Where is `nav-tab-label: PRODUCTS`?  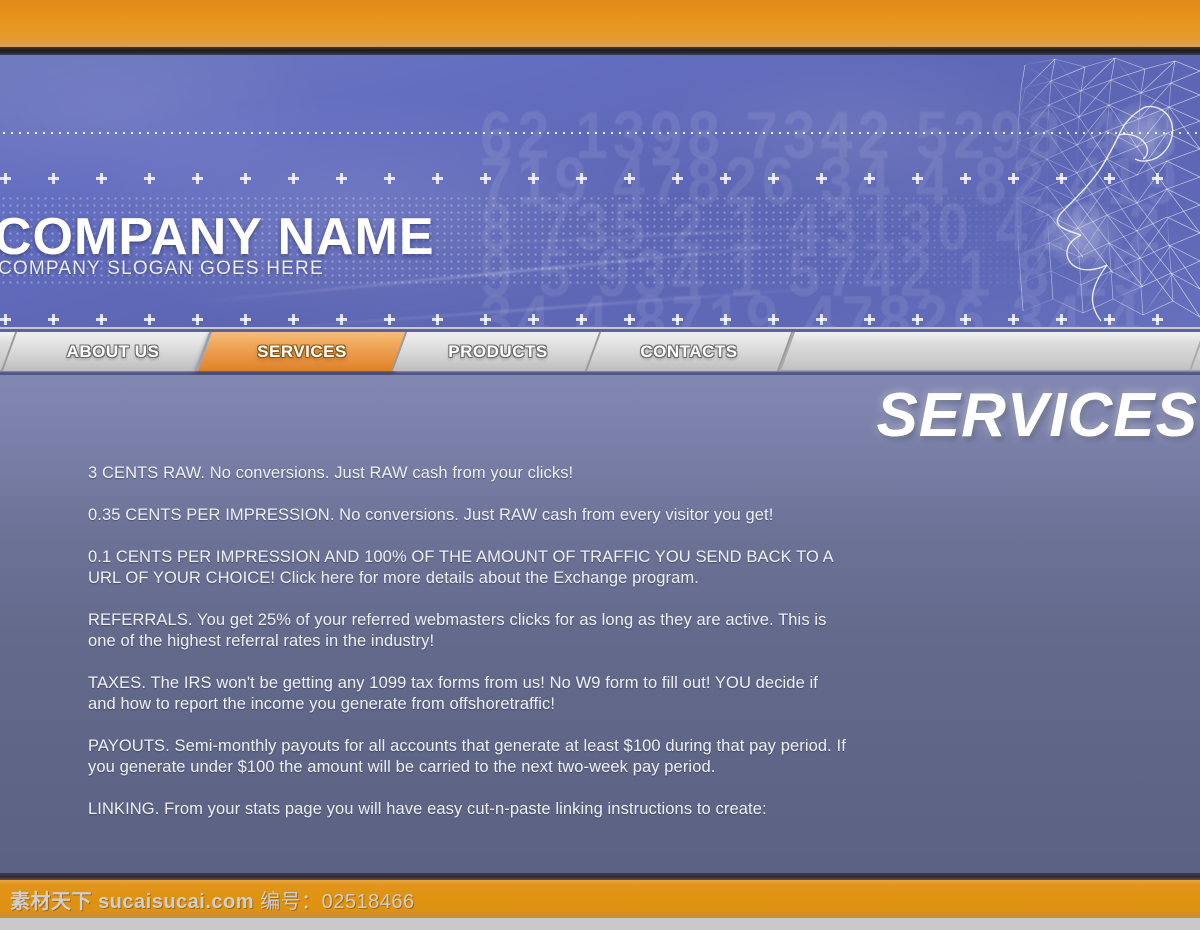
nav-tab-label: PRODUCTS is located at coordinates (498, 351).